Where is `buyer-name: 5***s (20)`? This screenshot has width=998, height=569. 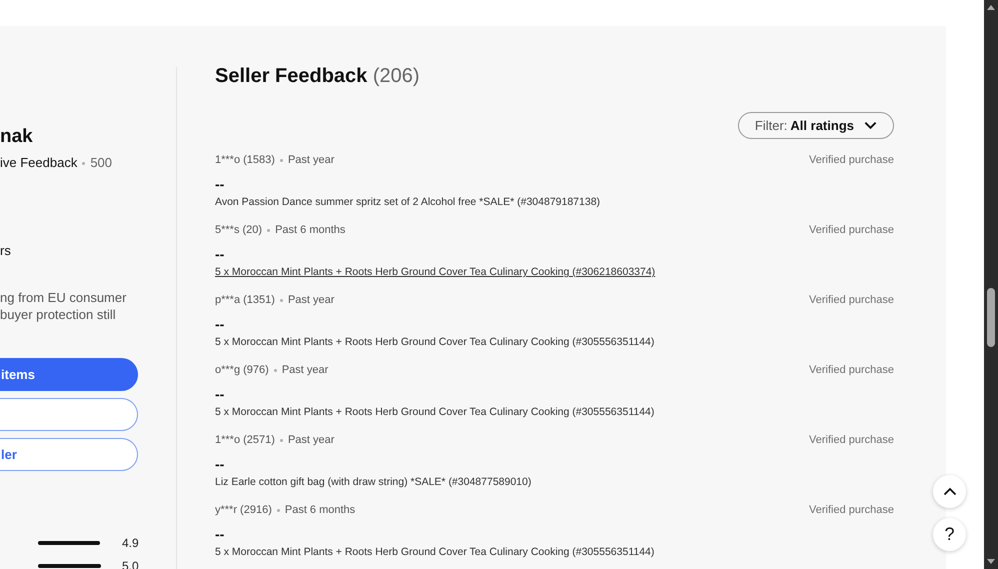
buyer-name: 5***s (20) is located at coordinates (238, 230).